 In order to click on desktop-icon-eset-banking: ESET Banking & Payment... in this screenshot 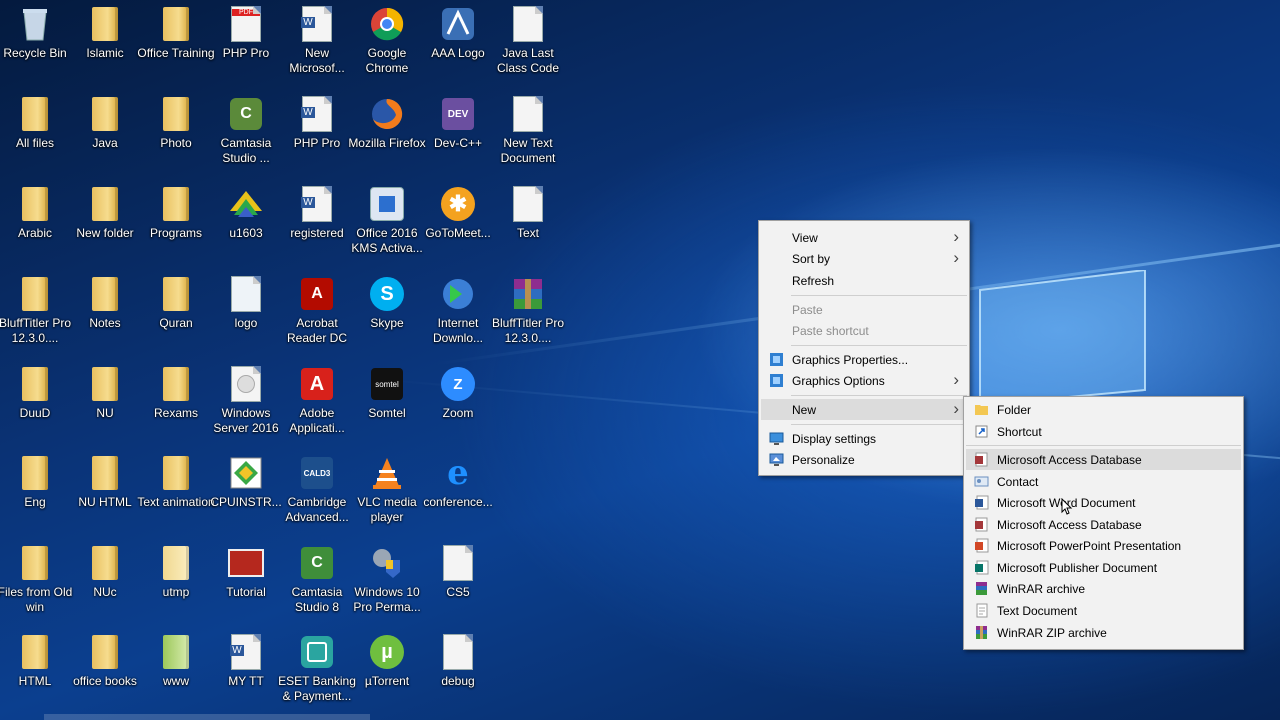, I will do `click(317, 669)`.